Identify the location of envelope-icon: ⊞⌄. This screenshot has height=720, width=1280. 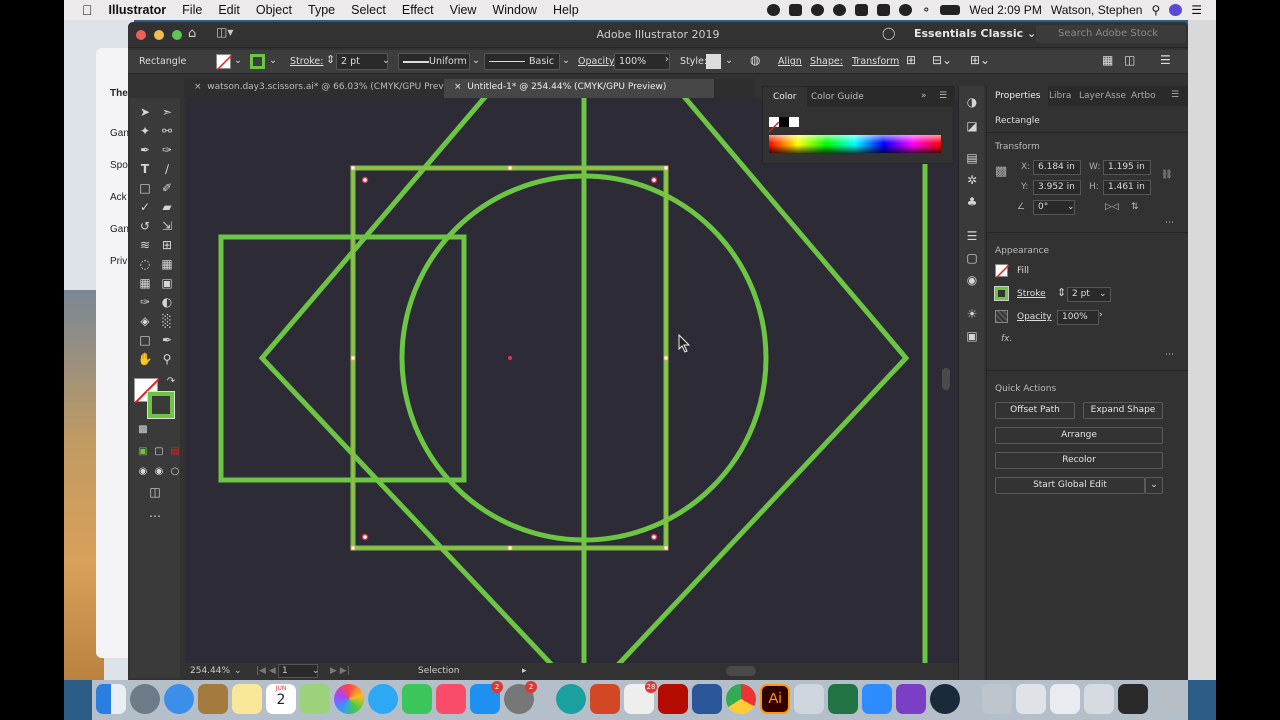
(980, 60).